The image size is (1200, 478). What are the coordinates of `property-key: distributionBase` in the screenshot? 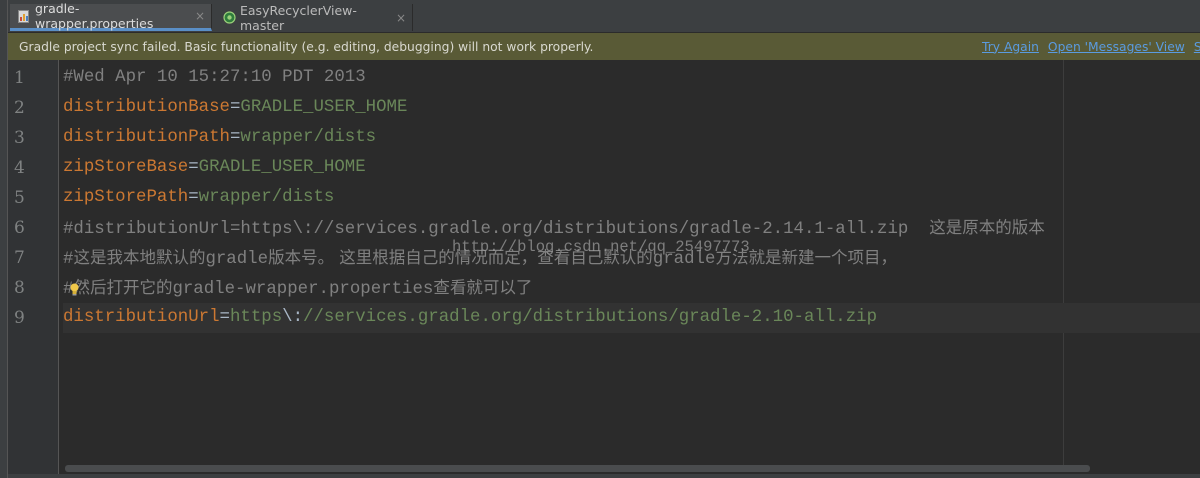 It's located at (146, 107).